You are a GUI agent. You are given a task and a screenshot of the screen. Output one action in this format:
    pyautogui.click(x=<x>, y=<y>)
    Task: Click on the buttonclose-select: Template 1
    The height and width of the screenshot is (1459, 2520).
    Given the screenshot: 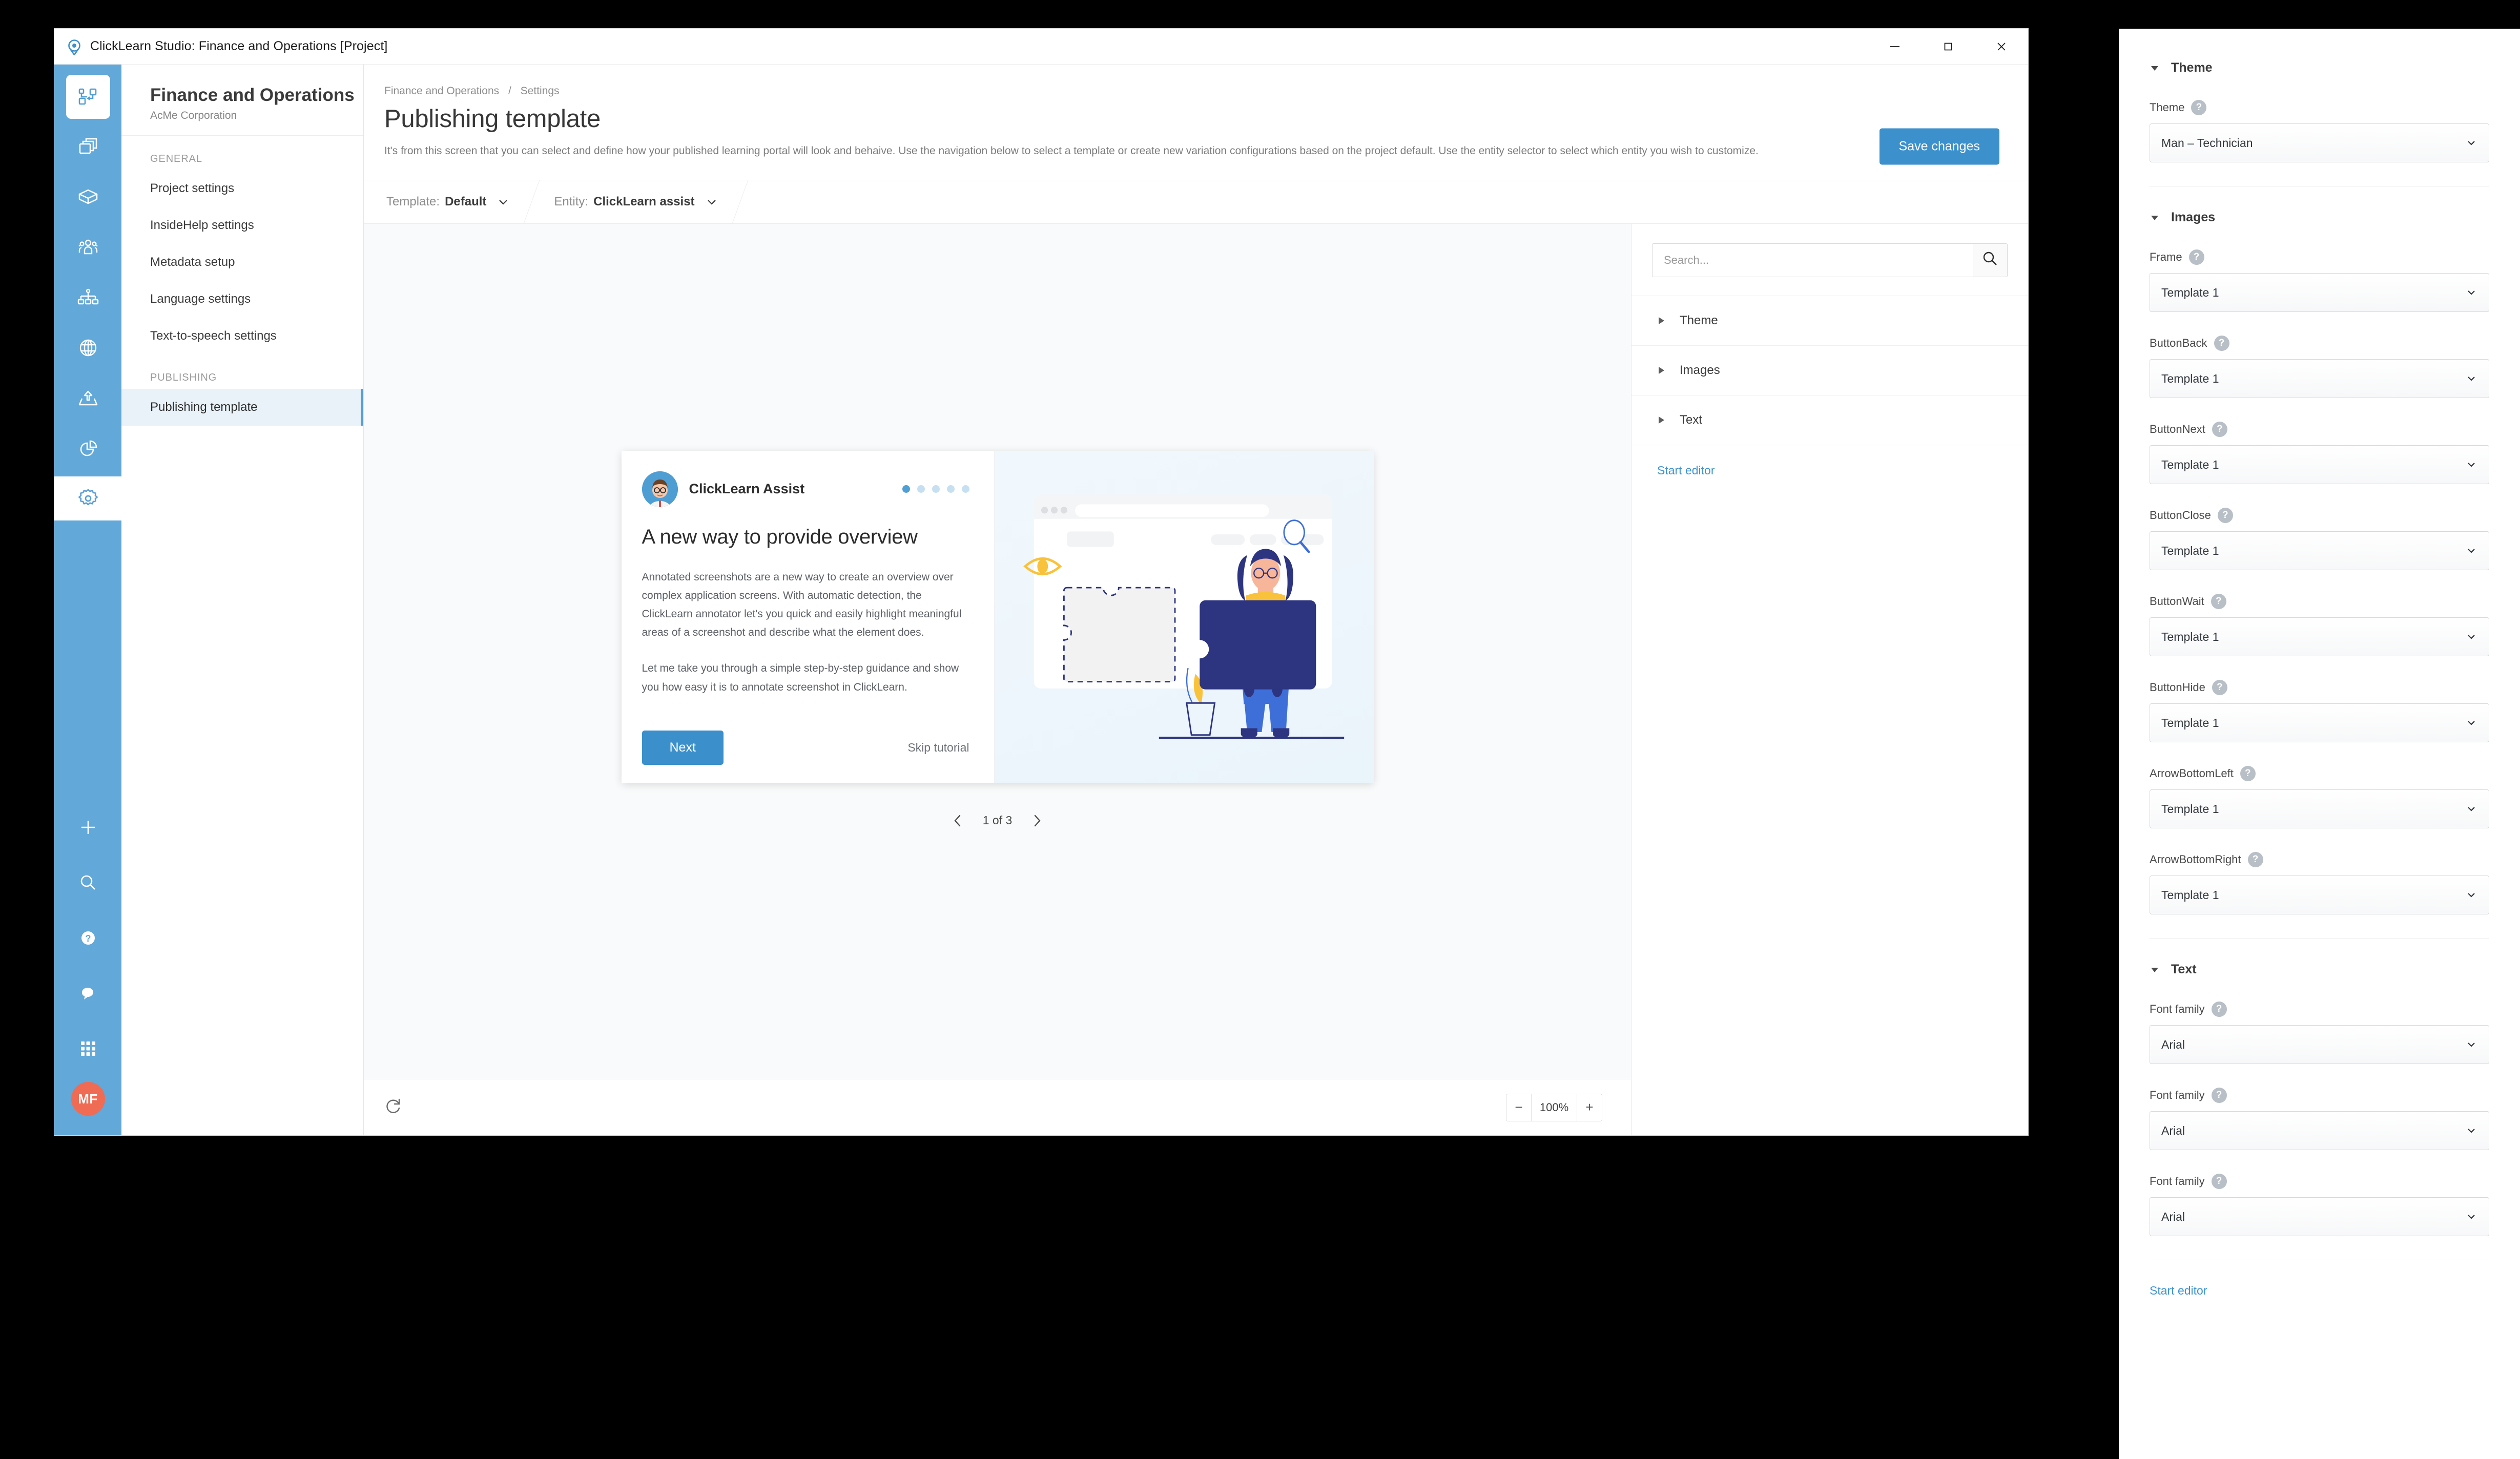 What is the action you would take?
    pyautogui.click(x=2319, y=550)
    